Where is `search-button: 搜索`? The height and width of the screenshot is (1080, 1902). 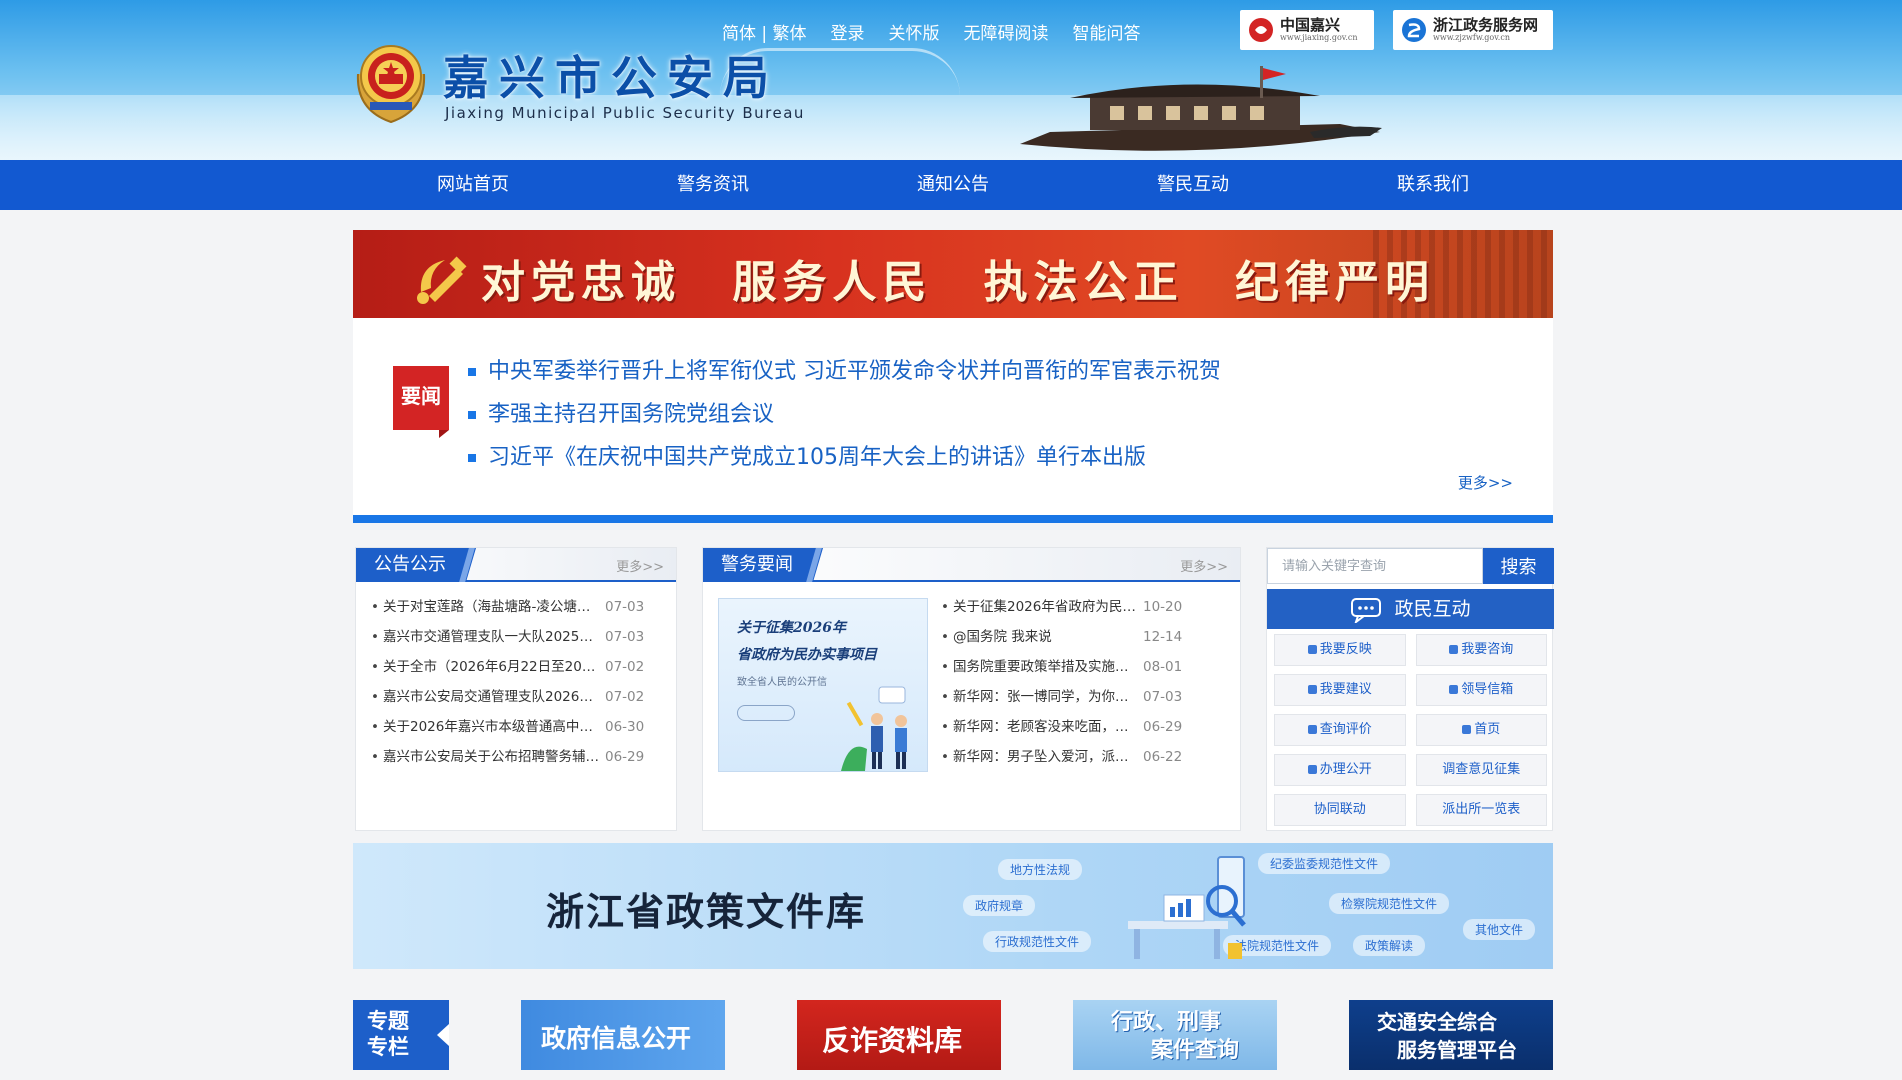
search-button: 搜索 is located at coordinates (1518, 566).